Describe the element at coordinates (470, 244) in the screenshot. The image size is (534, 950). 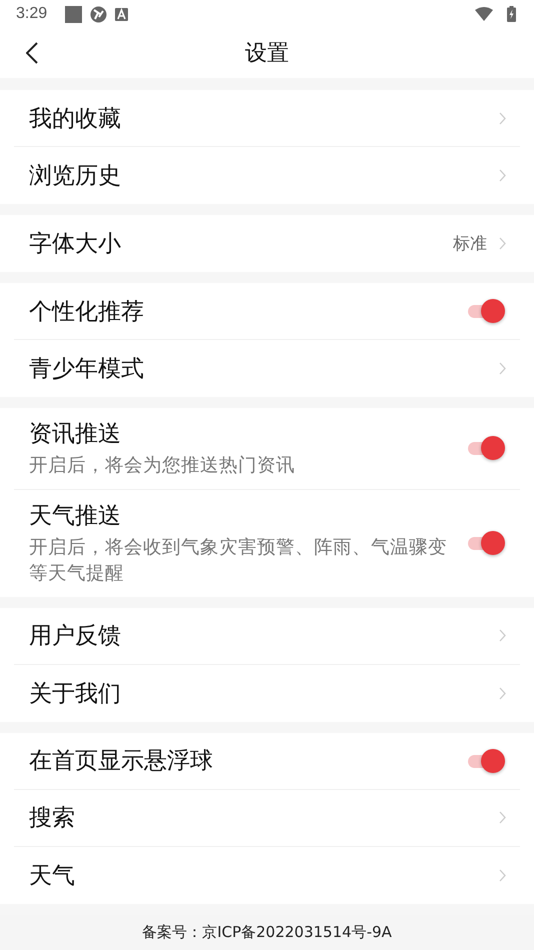
I see `row-value: 标准` at that location.